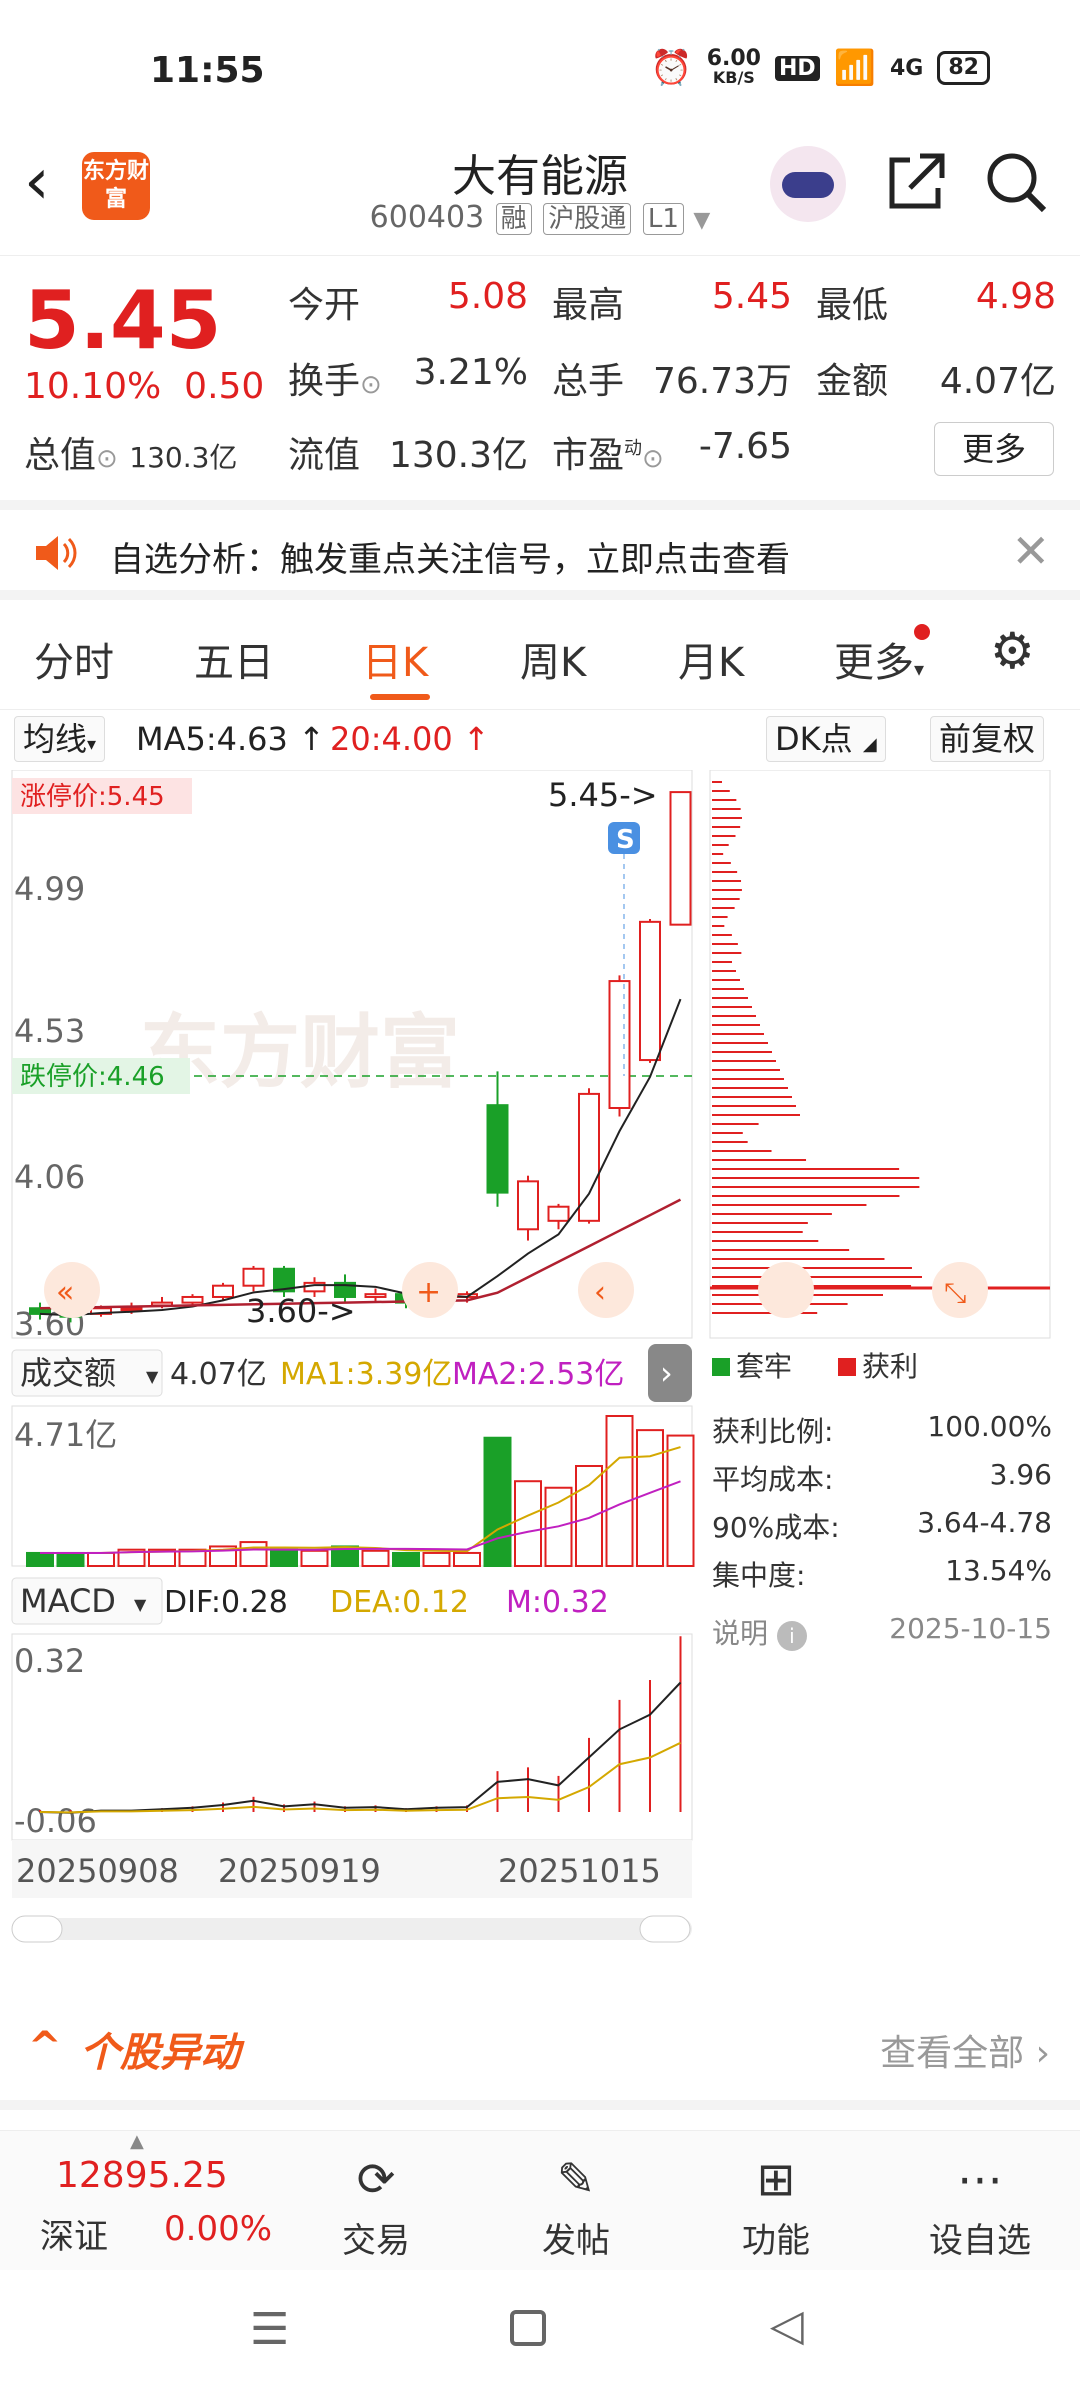 Image resolution: width=1080 pixels, height=2400 pixels. Describe the element at coordinates (226, 1602) in the screenshot. I see `macd-dif: DIF:0.28` at that location.